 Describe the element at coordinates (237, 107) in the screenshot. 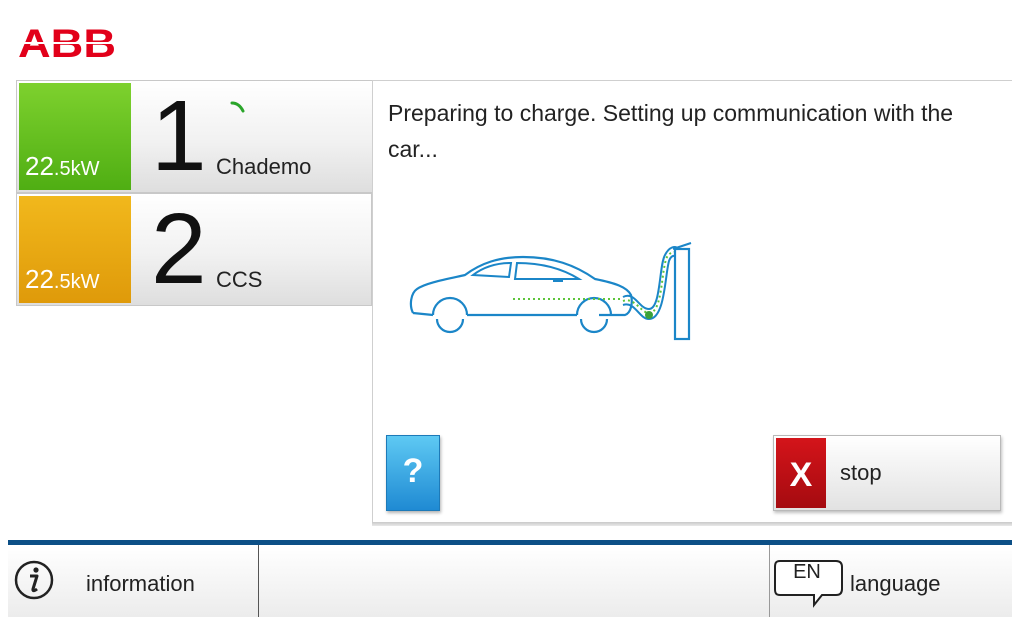

I see `loading-spinner-icon` at that location.